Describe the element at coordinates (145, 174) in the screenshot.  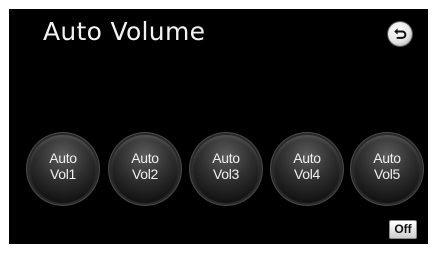
I see `auto-vol2-label-line2: Vol2` at that location.